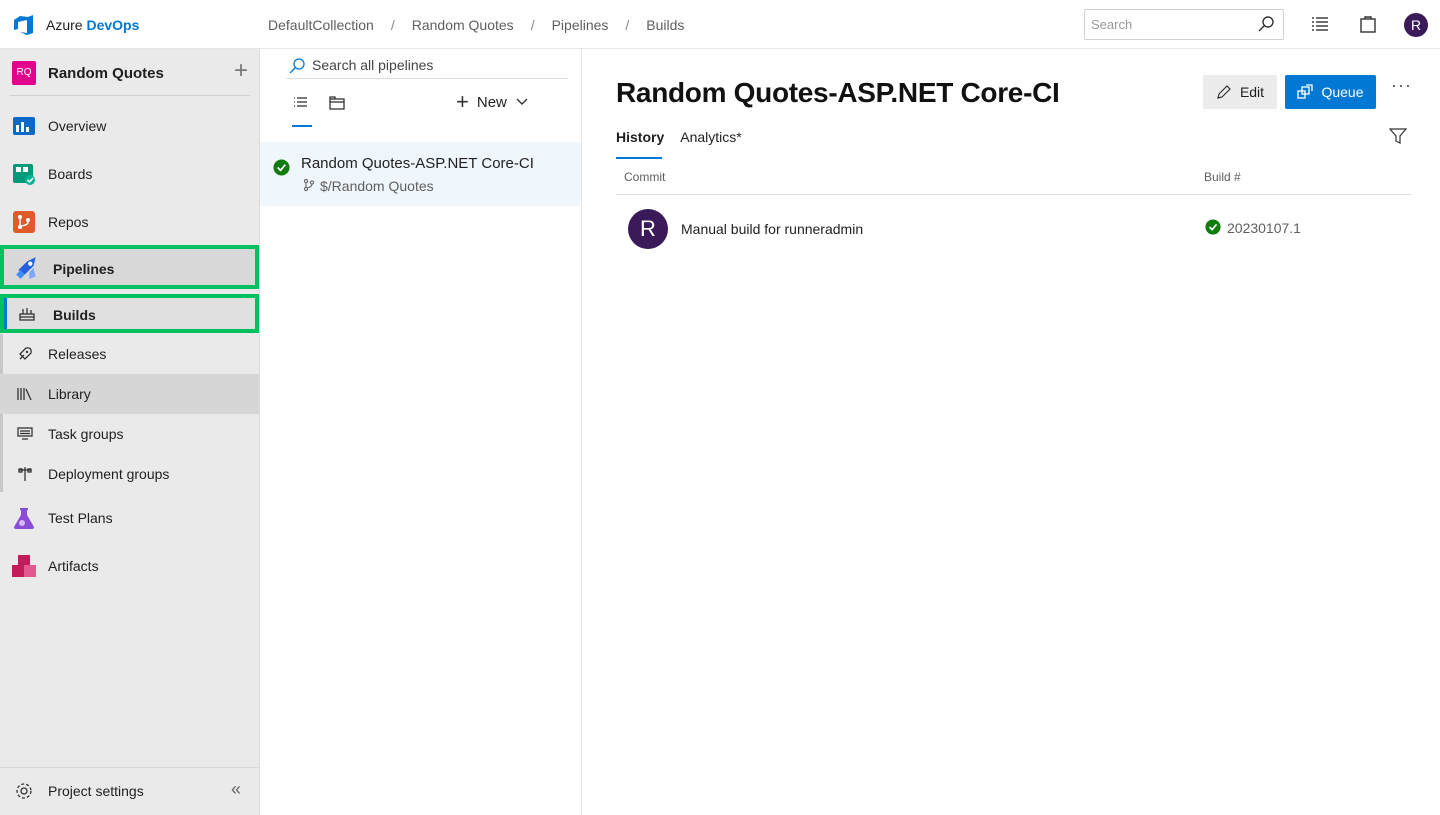 The width and height of the screenshot is (1440, 815). I want to click on pipeline-path: $/Random Quotes, so click(377, 186).